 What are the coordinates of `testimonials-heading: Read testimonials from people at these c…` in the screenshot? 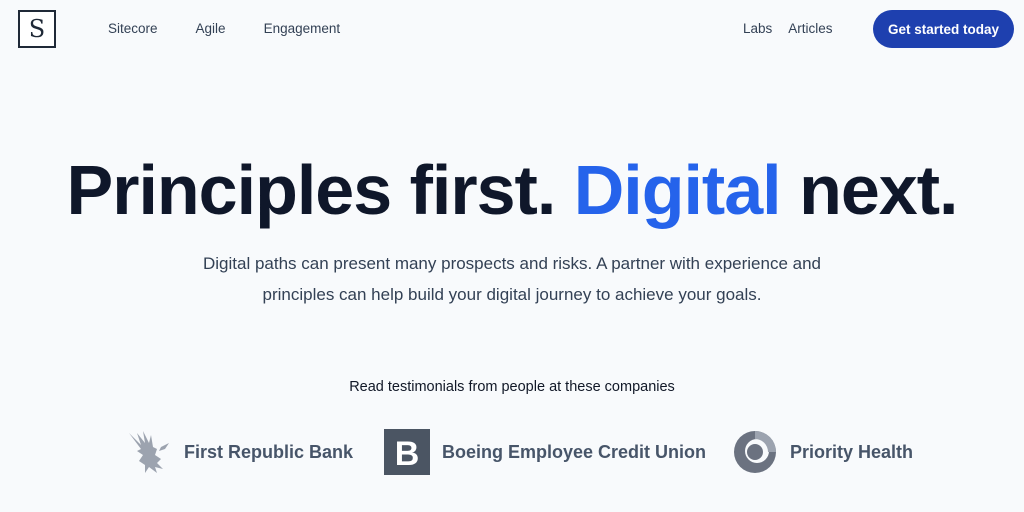 It's located at (512, 387).